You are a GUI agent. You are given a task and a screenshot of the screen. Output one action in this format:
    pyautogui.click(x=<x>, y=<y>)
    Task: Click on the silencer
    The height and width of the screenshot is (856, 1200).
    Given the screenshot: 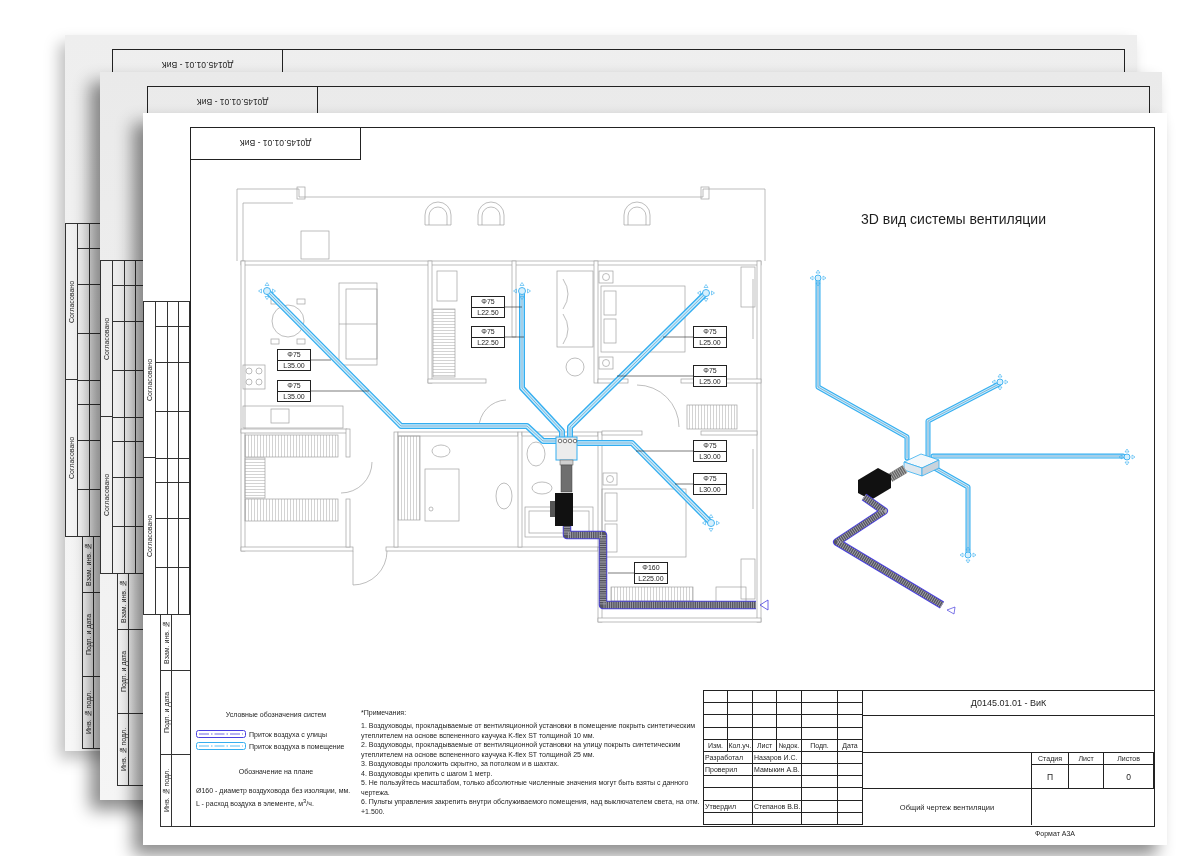 What is the action you would take?
    pyautogui.click(x=566, y=476)
    